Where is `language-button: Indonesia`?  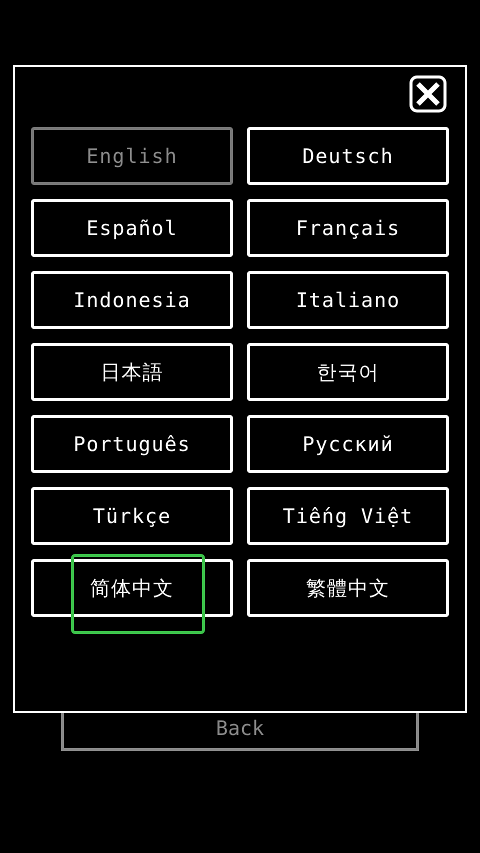
language-button: Indonesia is located at coordinates (132, 300).